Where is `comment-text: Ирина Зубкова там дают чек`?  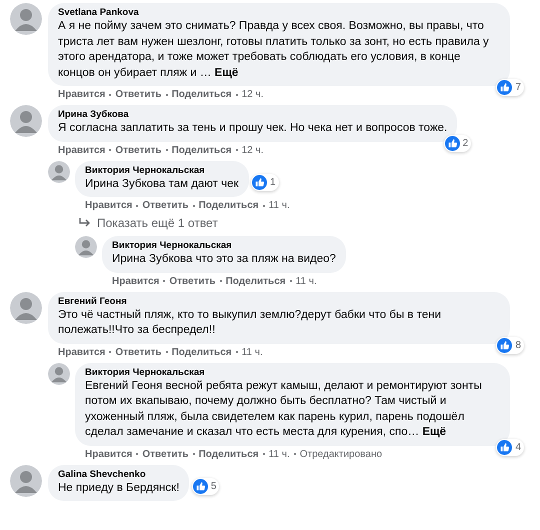
comment-text: Ирина Зубкова там дают чек is located at coordinates (162, 184).